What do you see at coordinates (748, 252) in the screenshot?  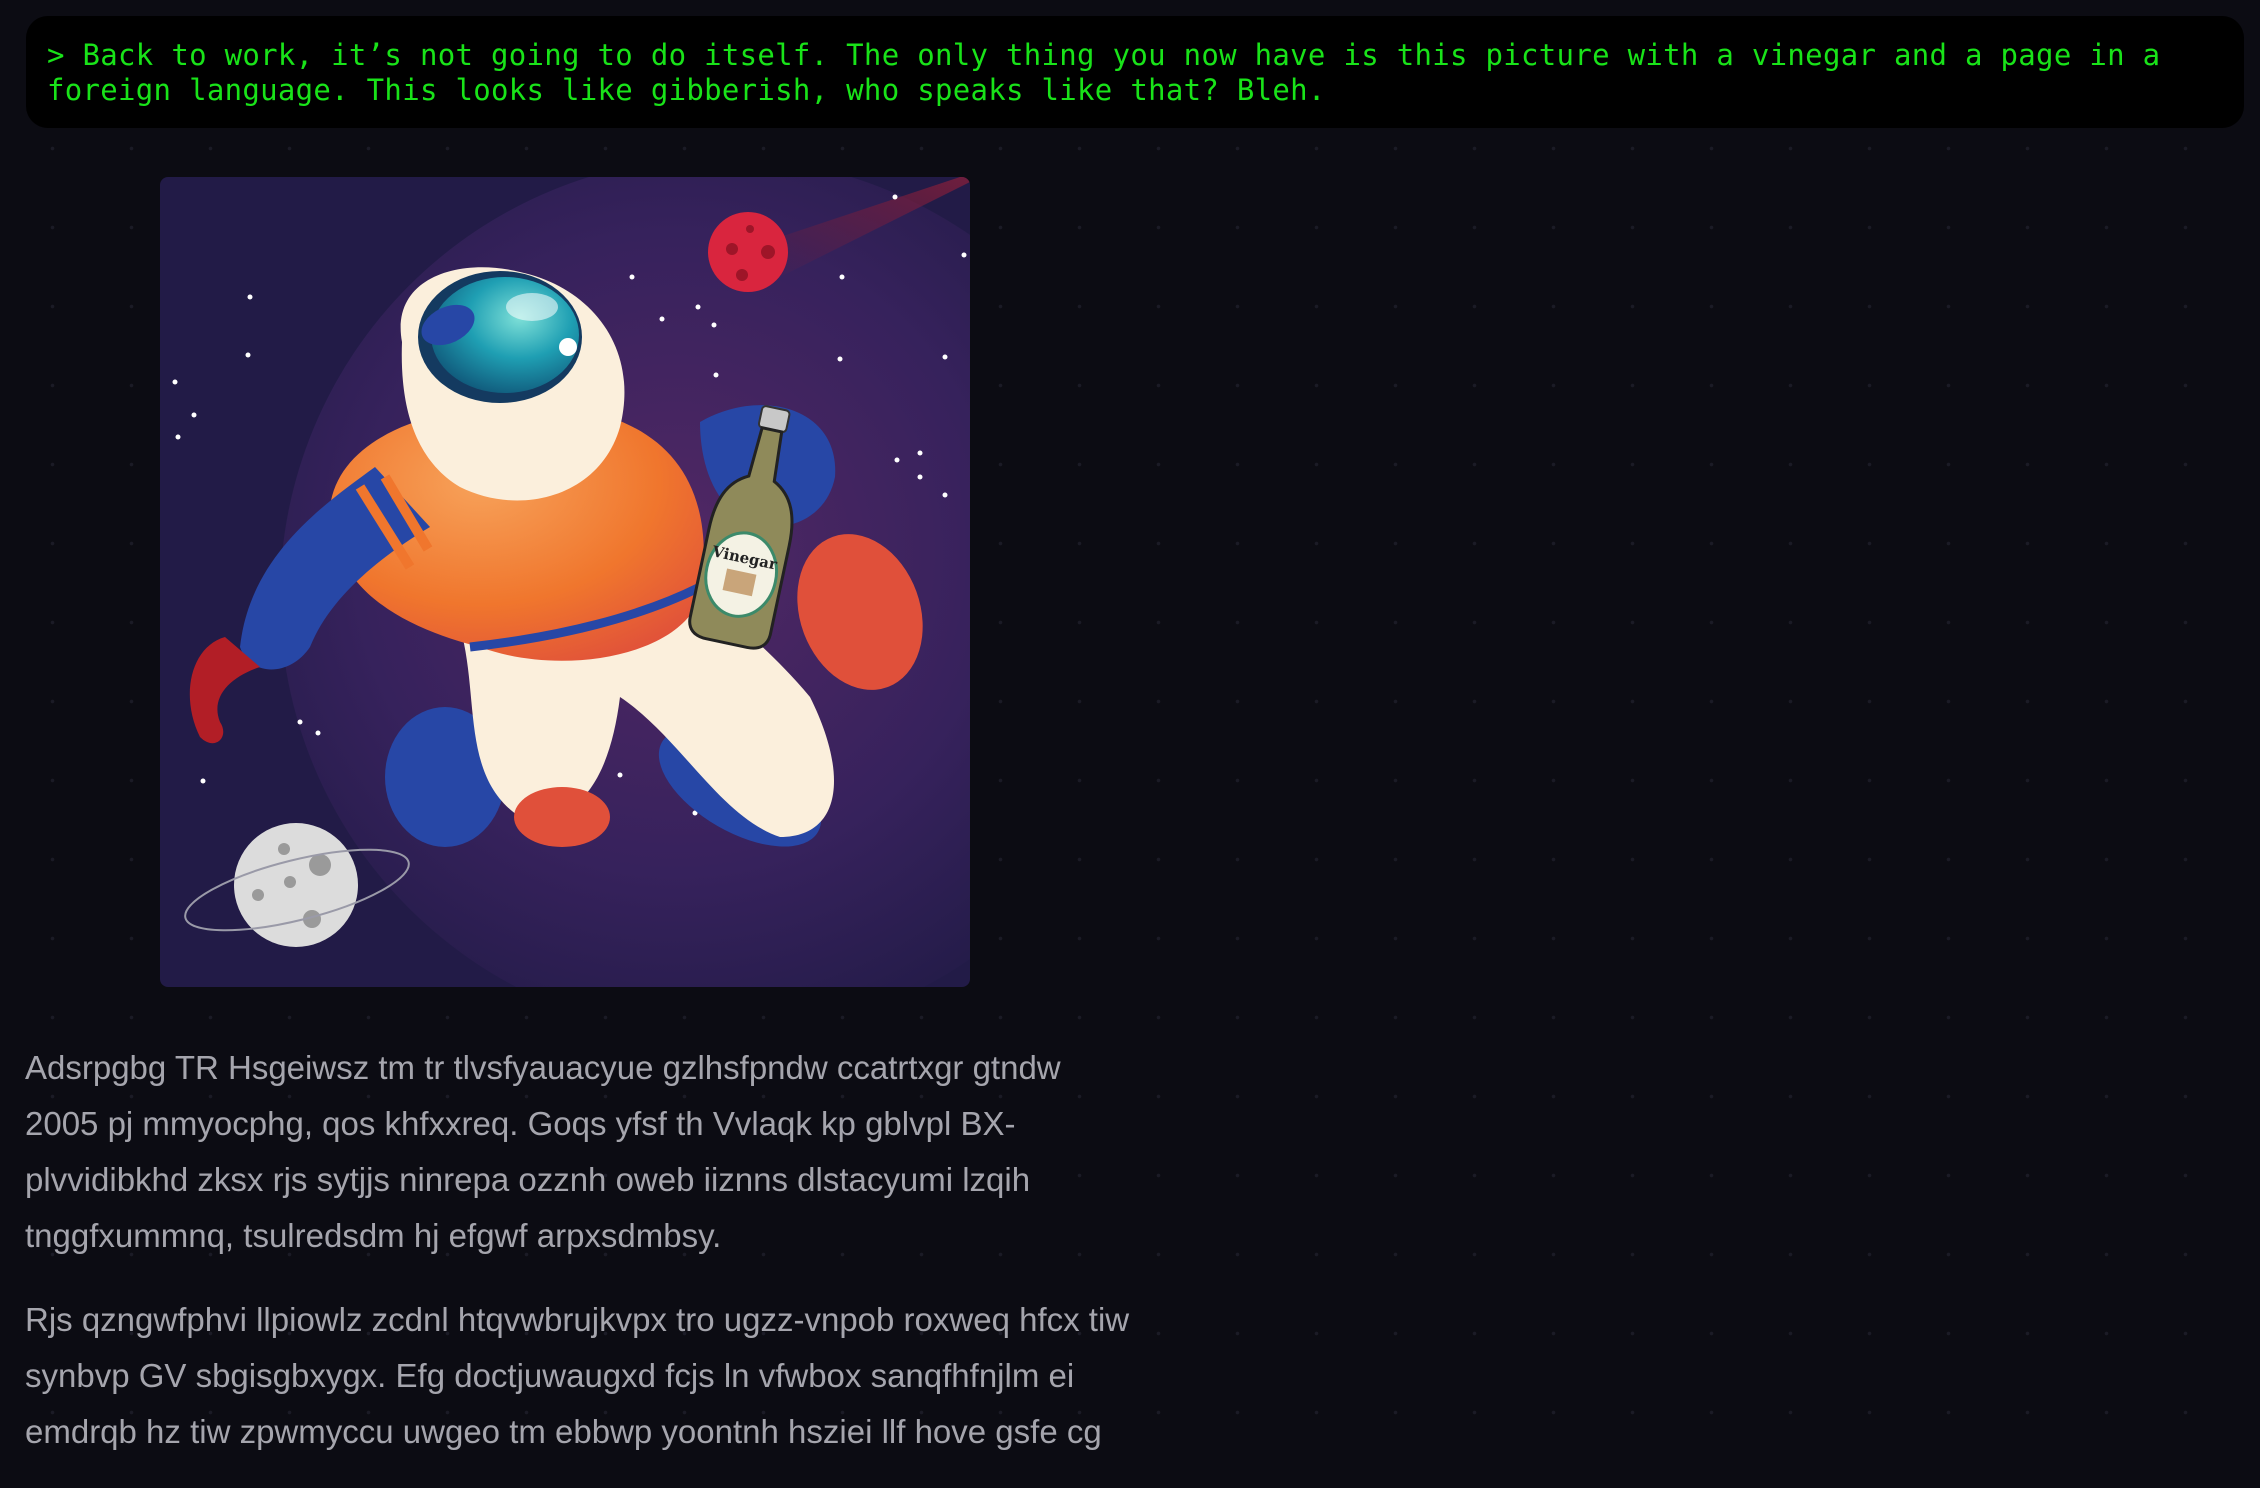 I see `red-planet` at bounding box center [748, 252].